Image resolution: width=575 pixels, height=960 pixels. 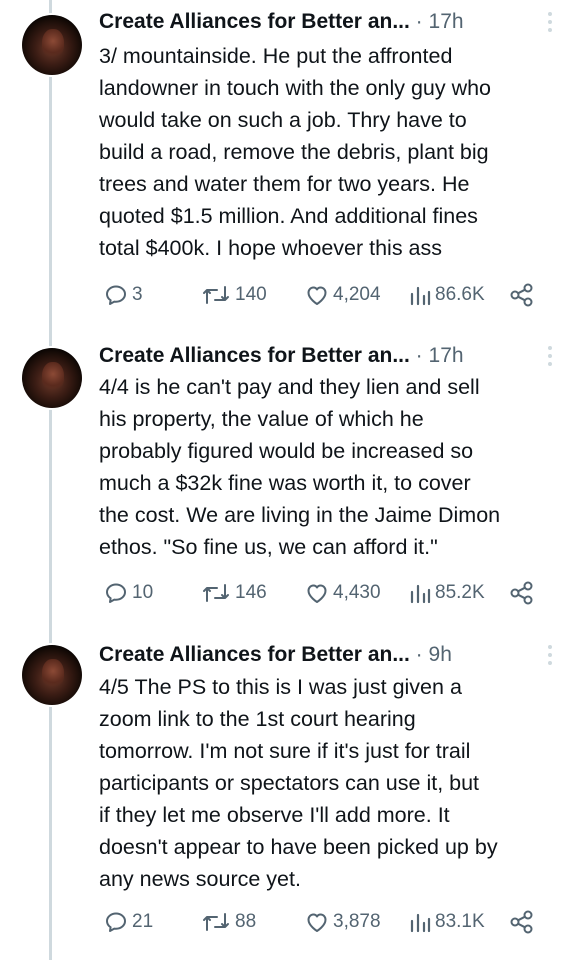 I want to click on retweet-count: 88, so click(x=246, y=921).